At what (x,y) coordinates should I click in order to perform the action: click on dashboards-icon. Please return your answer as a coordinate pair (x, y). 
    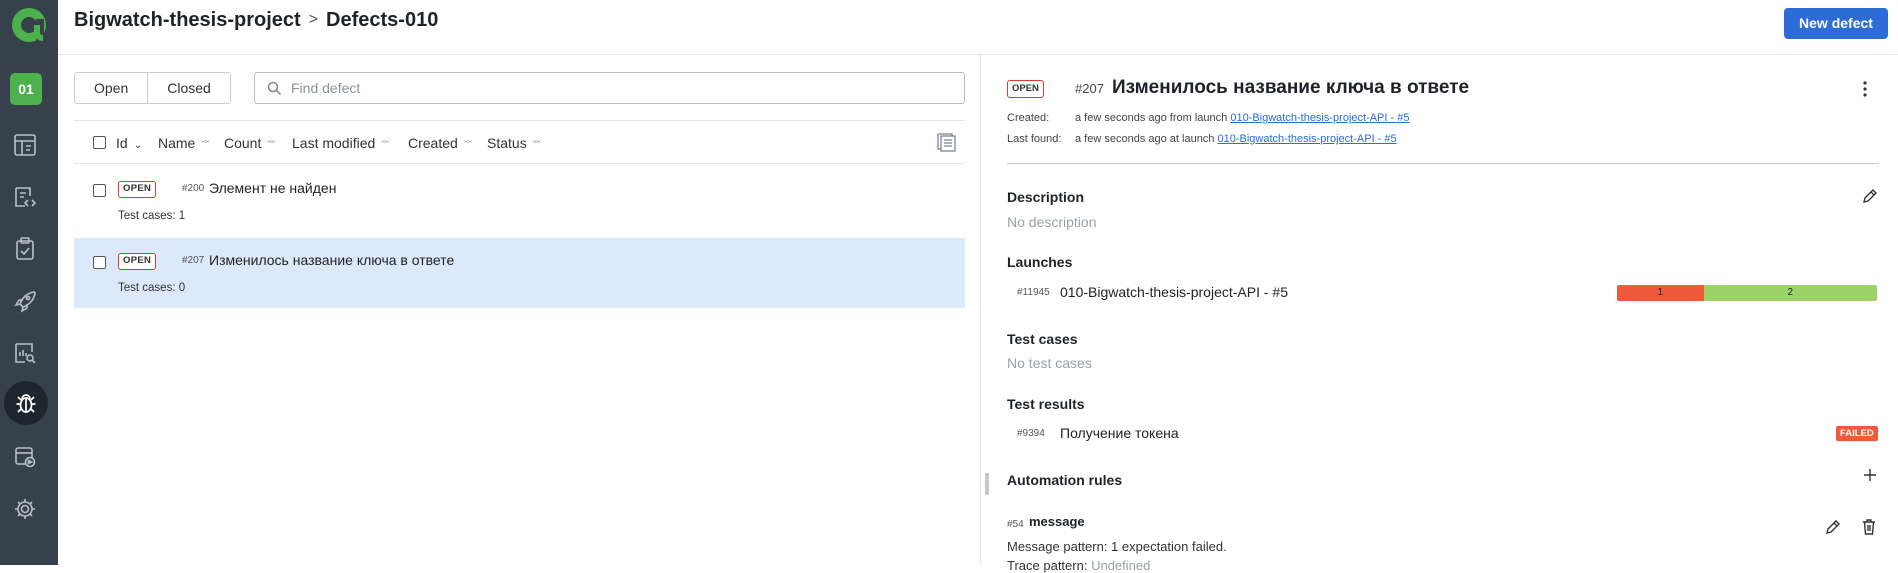
    Looking at the image, I should click on (25, 145).